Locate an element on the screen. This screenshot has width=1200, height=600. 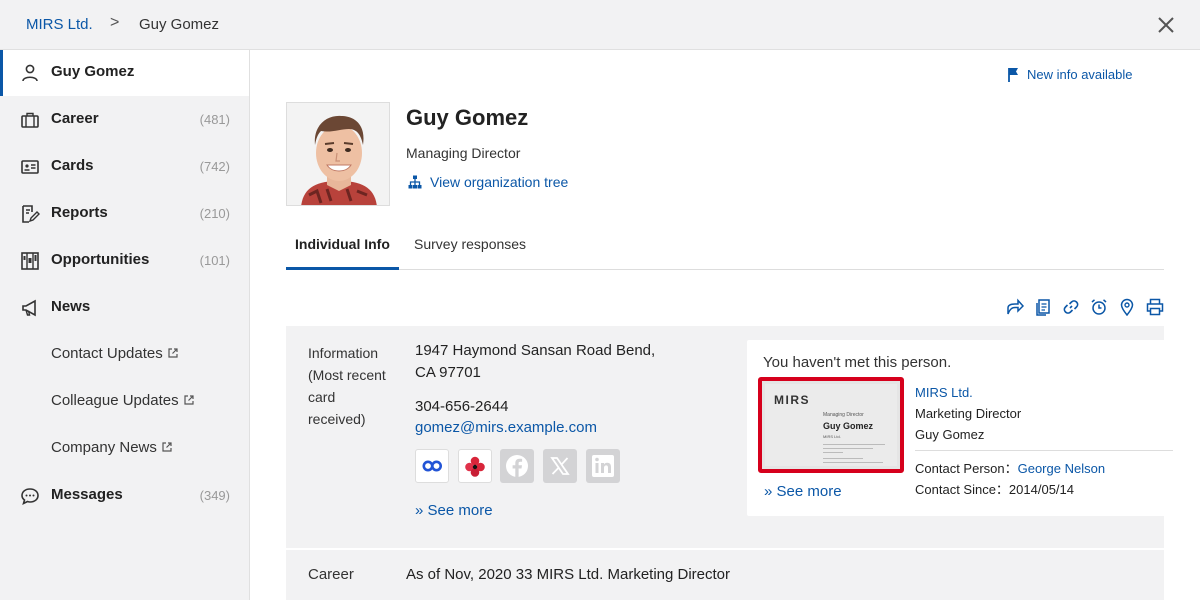
opportunities-board-icon is located at coordinates (30, 261).